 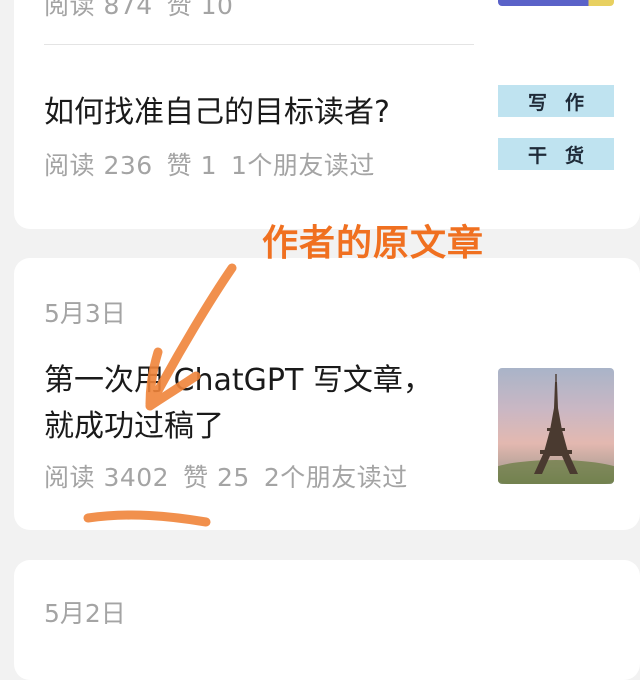 I want to click on annotation-overlay, so click(x=160, y=395).